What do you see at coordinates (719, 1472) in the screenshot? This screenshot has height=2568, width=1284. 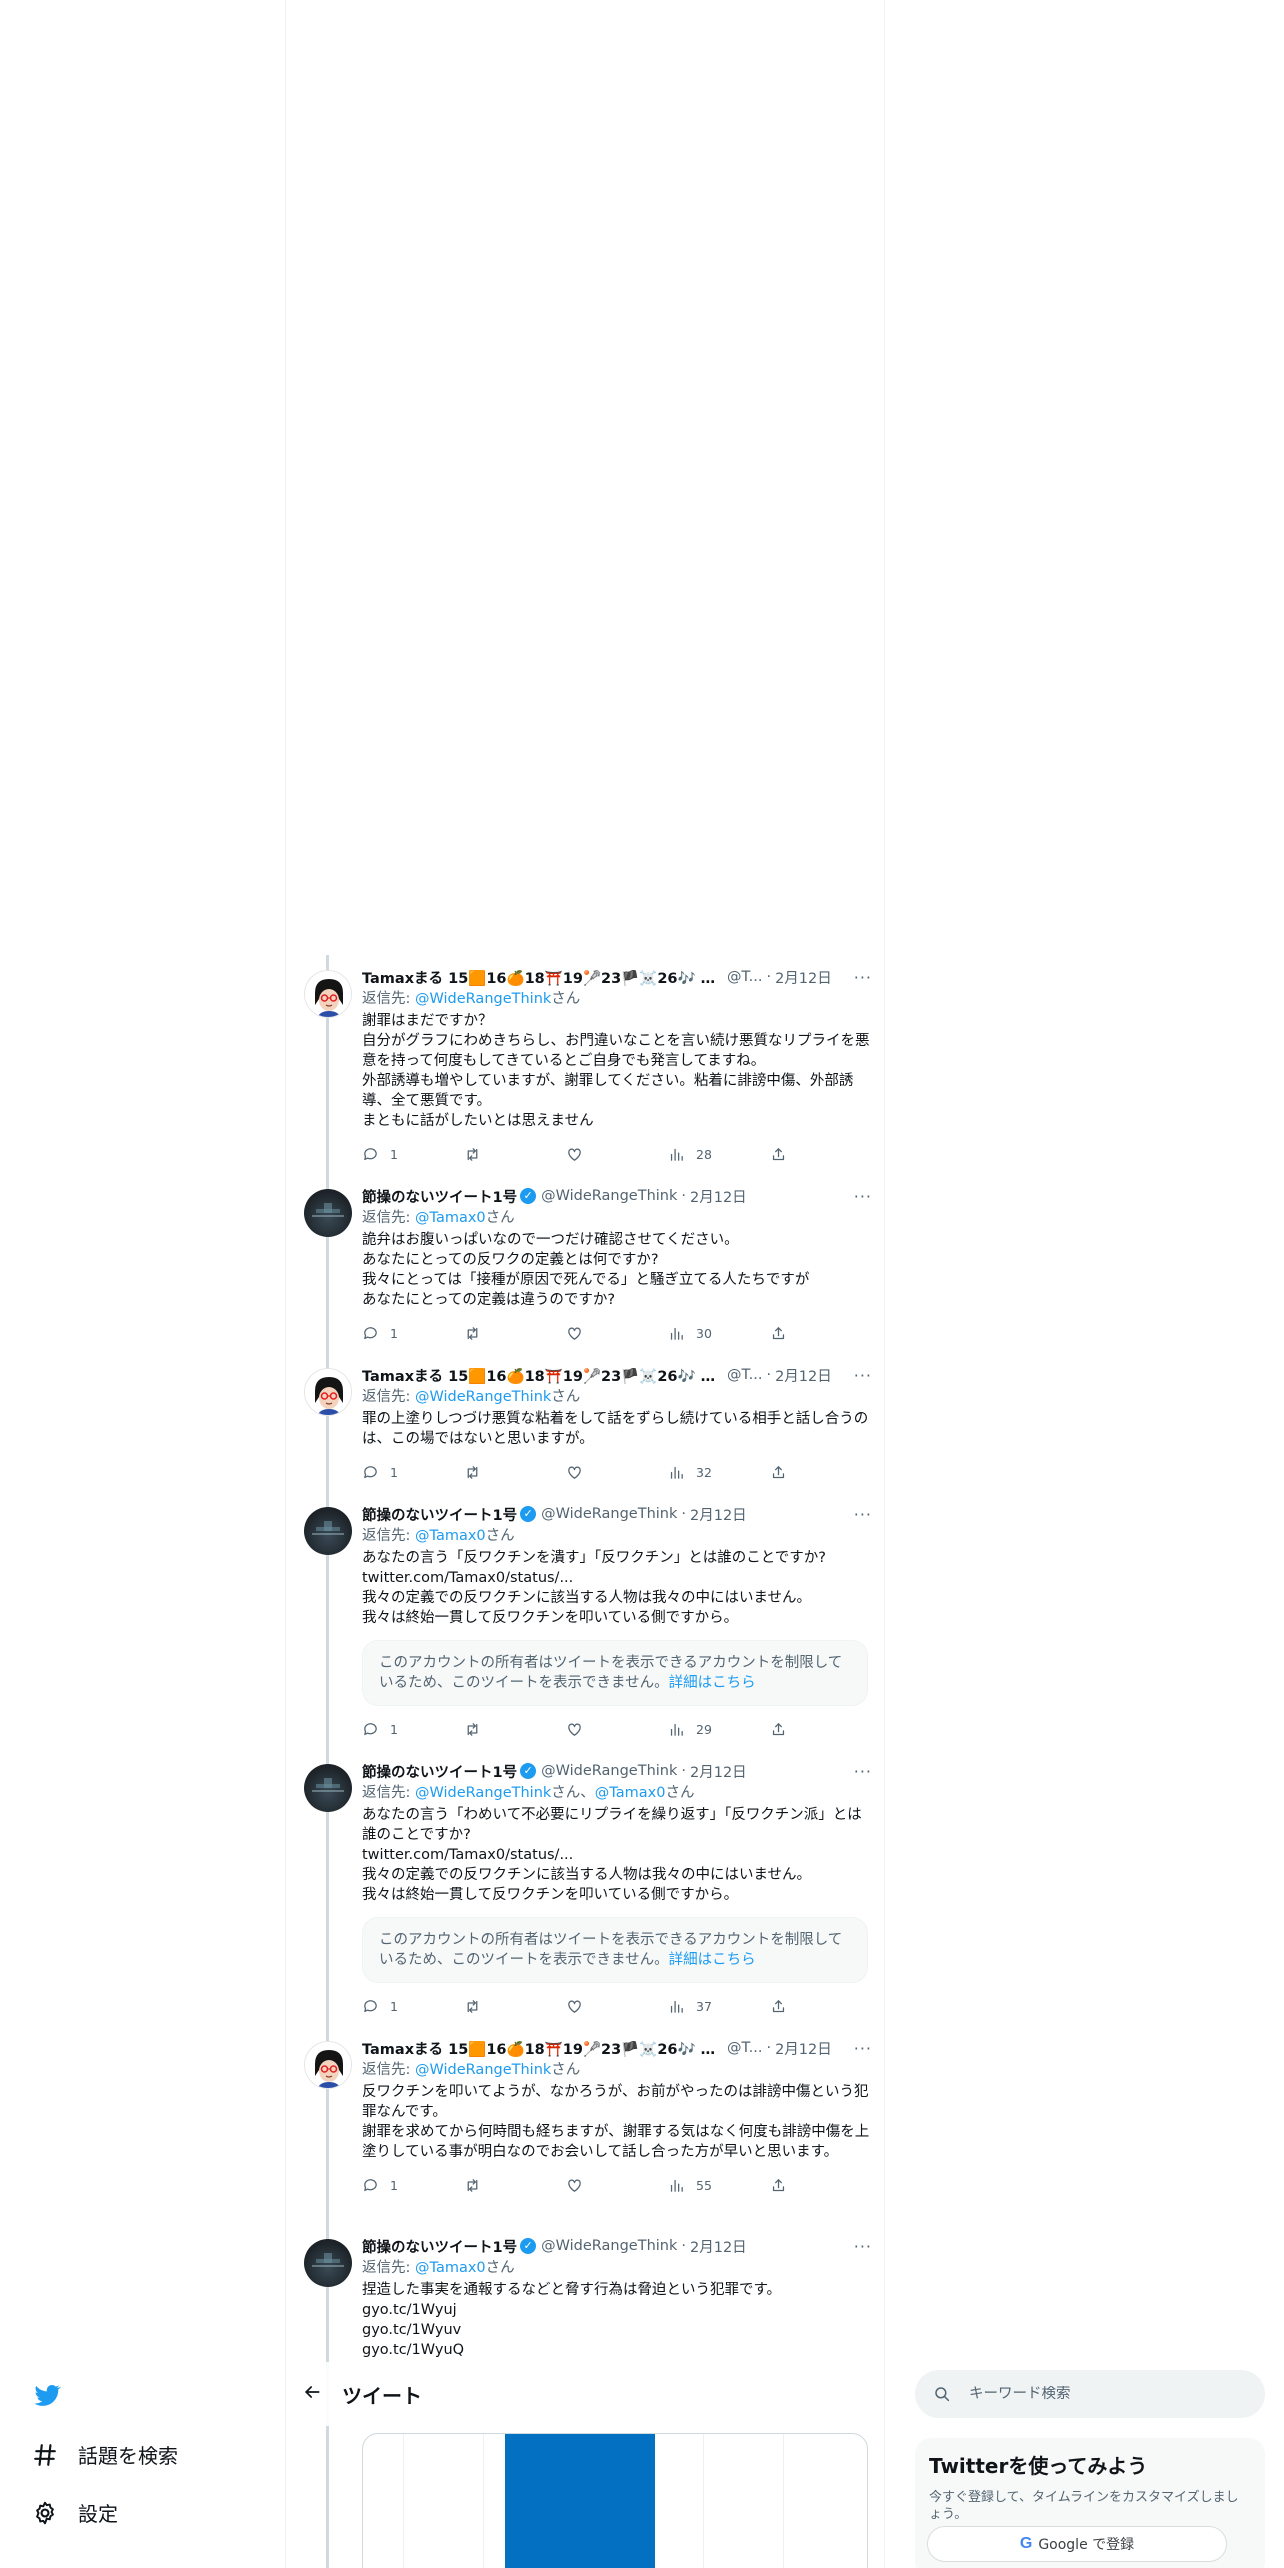 I see `views-button: 32` at bounding box center [719, 1472].